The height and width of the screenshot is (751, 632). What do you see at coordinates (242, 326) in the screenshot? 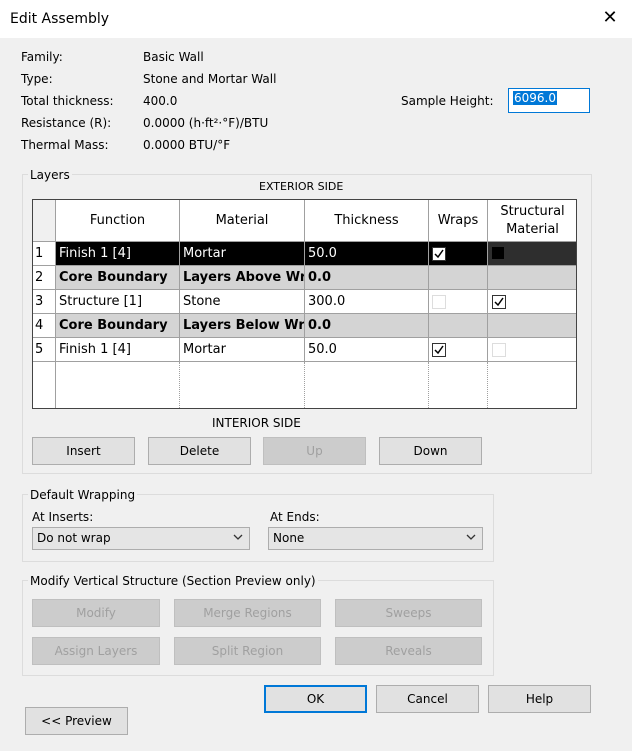
I see `cell-material: Layers Below Wr` at bounding box center [242, 326].